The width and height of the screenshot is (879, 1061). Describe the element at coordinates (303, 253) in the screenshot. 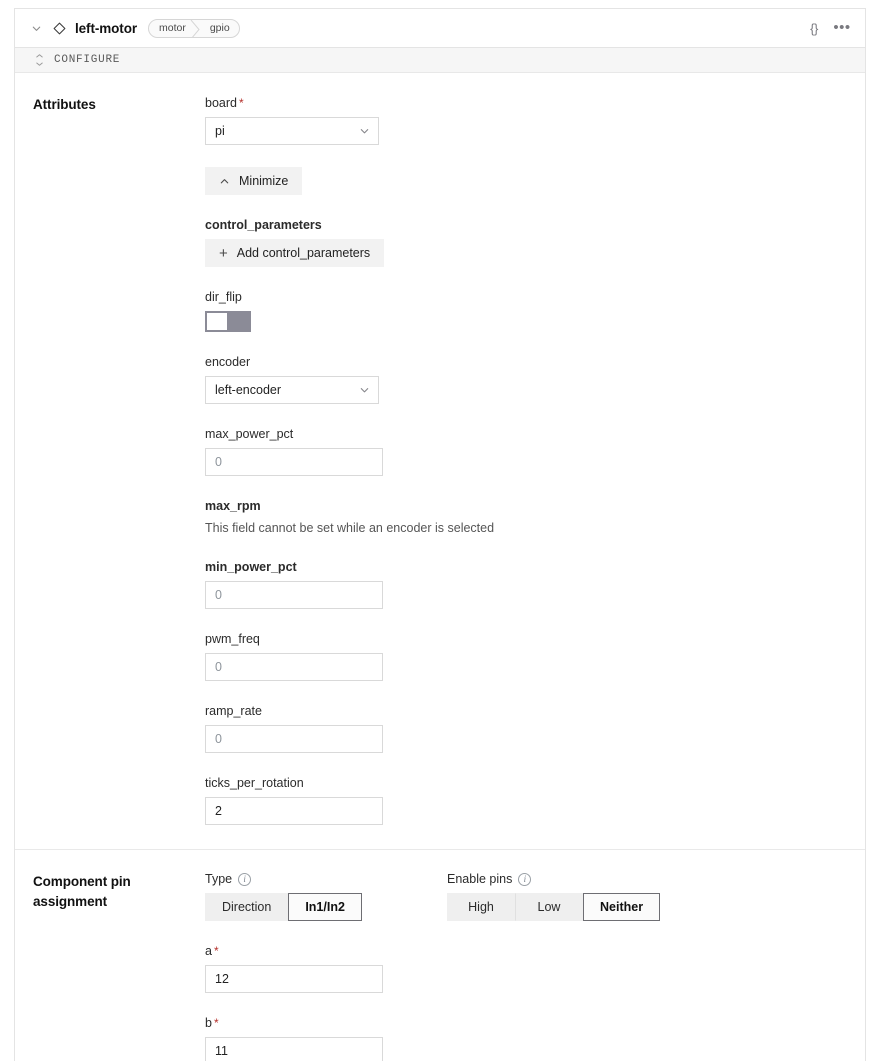

I see `add-control-parameters-label: Add control_parameters` at that location.